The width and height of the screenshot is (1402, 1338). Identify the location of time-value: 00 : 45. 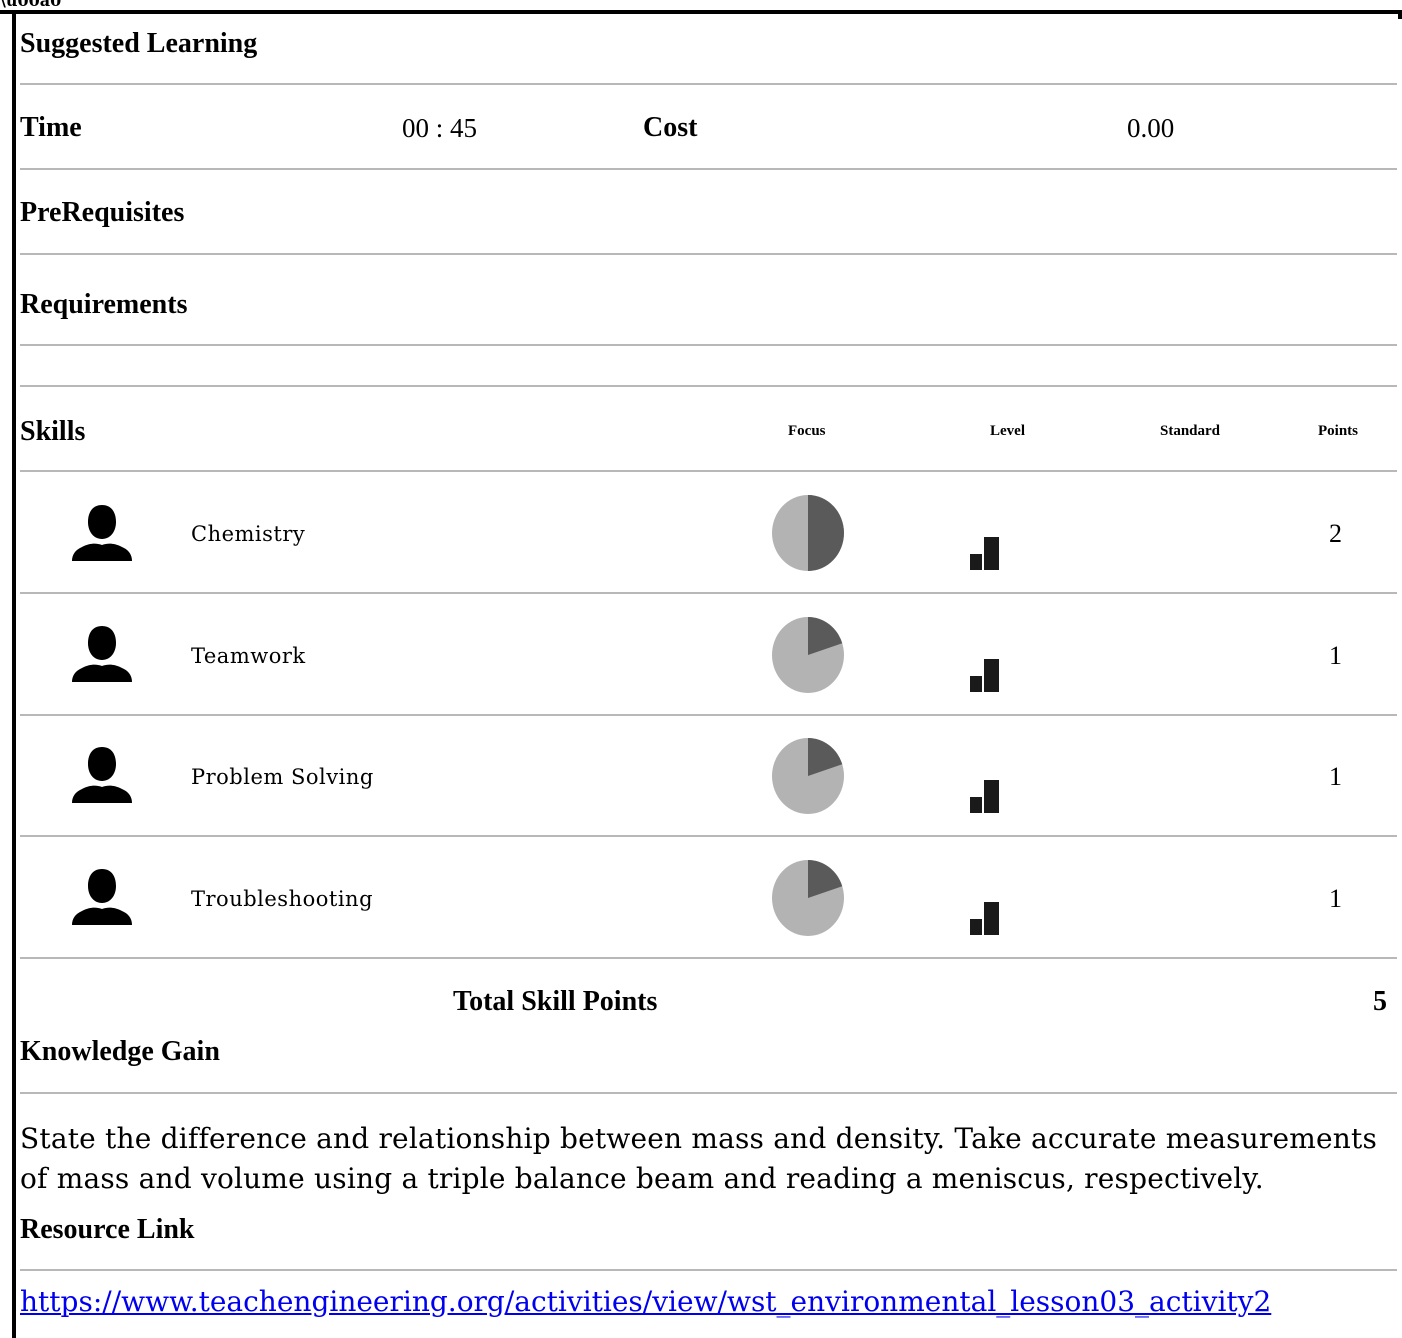
(440, 128).